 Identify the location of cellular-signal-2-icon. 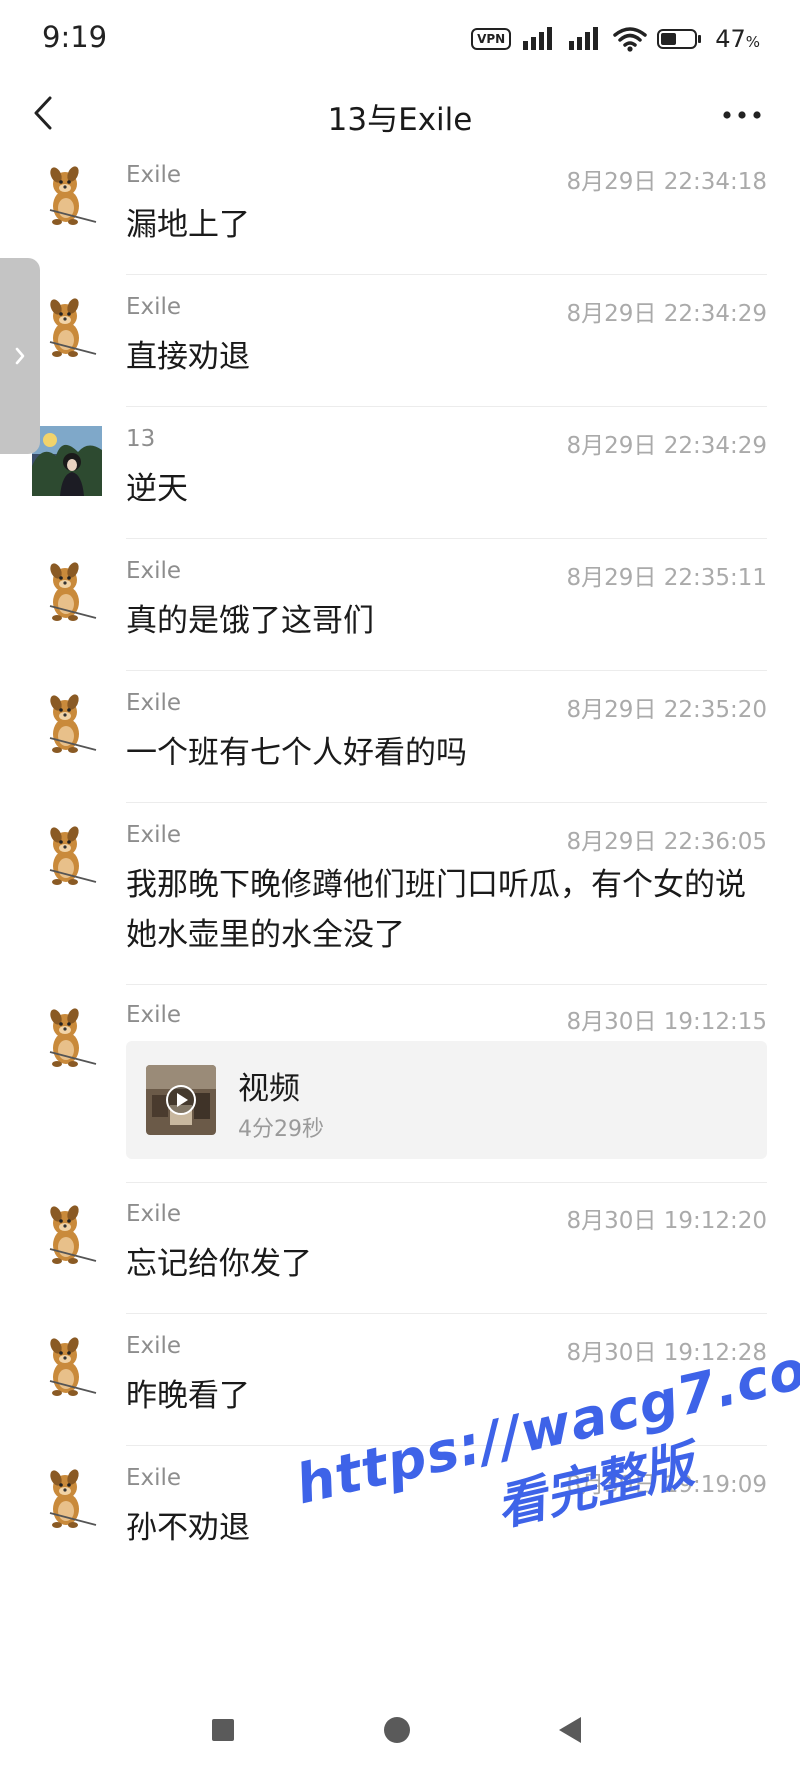
(584, 38).